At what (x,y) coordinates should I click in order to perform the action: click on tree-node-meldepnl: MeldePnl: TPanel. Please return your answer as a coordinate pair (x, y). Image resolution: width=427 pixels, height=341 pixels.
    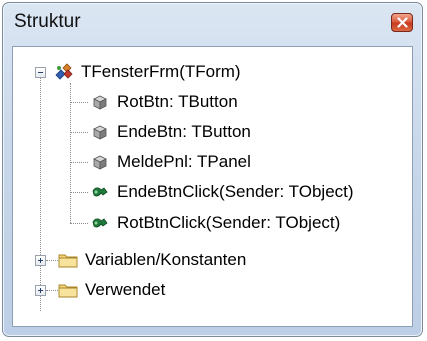
    Looking at the image, I should click on (170, 162).